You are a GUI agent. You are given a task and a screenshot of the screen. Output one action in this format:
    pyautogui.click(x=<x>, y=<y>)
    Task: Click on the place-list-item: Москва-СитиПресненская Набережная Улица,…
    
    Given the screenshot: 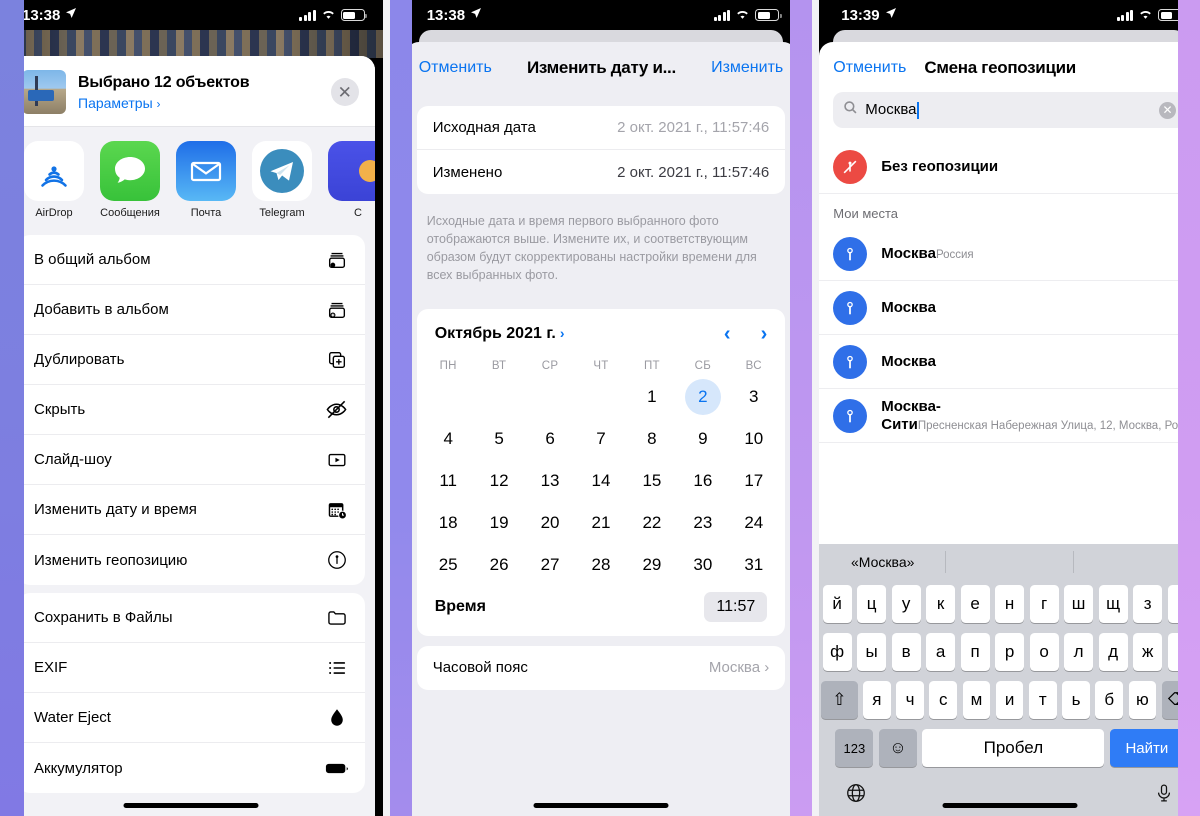 What is the action you would take?
    pyautogui.click(x=1009, y=416)
    